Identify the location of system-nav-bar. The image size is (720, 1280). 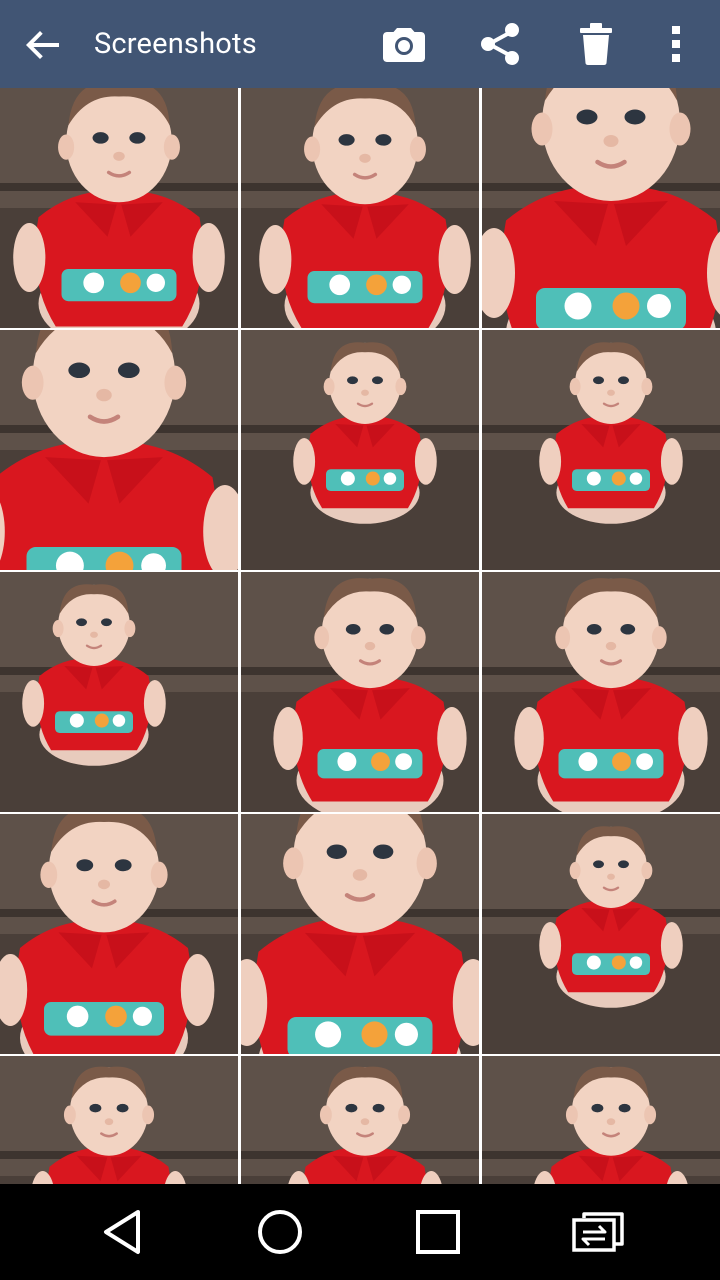
(360, 1232).